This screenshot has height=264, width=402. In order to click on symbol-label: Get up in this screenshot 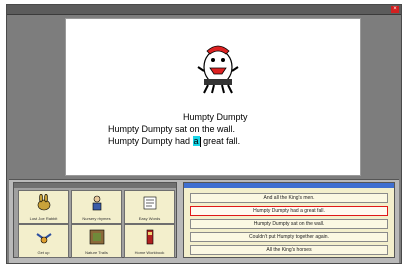, I will do `click(43, 252)`.